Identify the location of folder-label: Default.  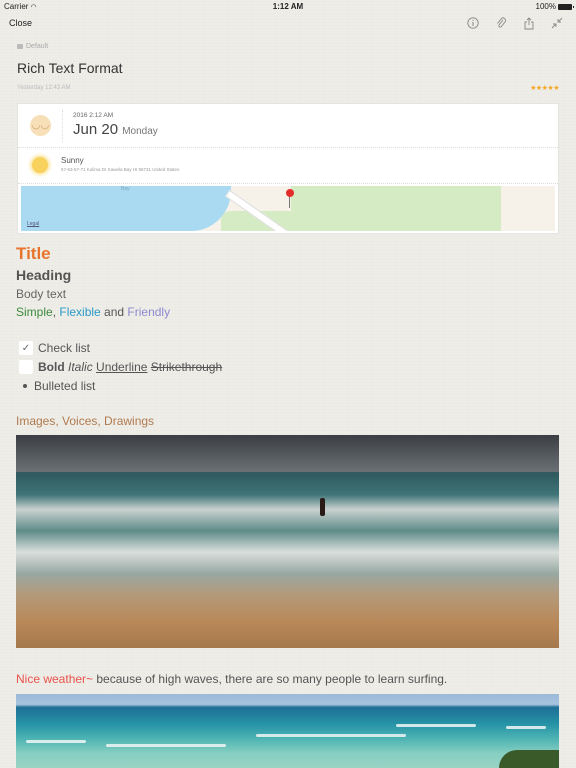
(32, 46).